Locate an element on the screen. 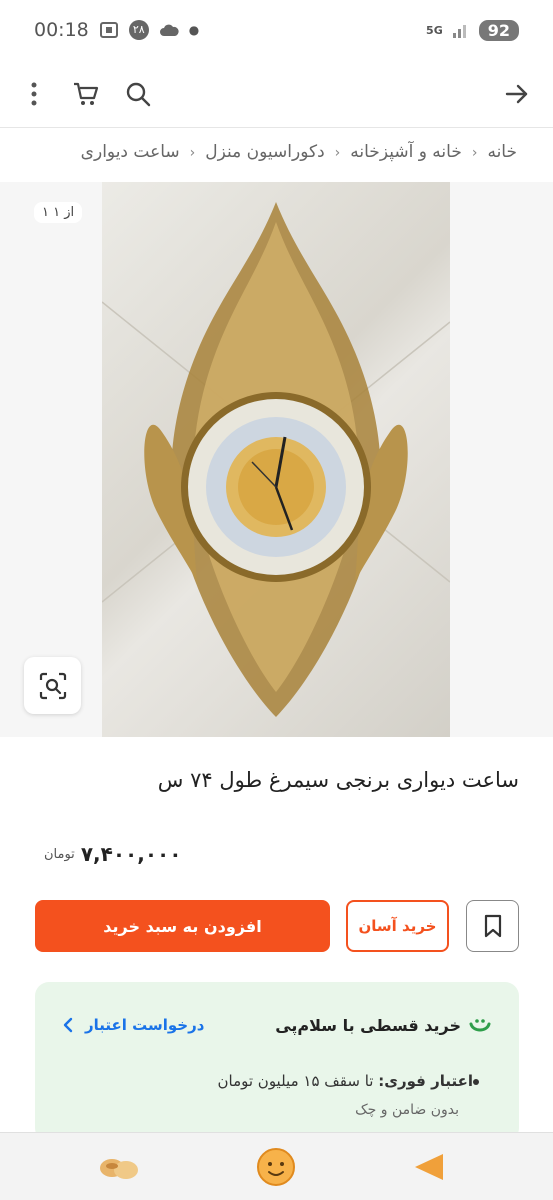 The height and width of the screenshot is (1200, 553). more-icon is located at coordinates (34, 94).